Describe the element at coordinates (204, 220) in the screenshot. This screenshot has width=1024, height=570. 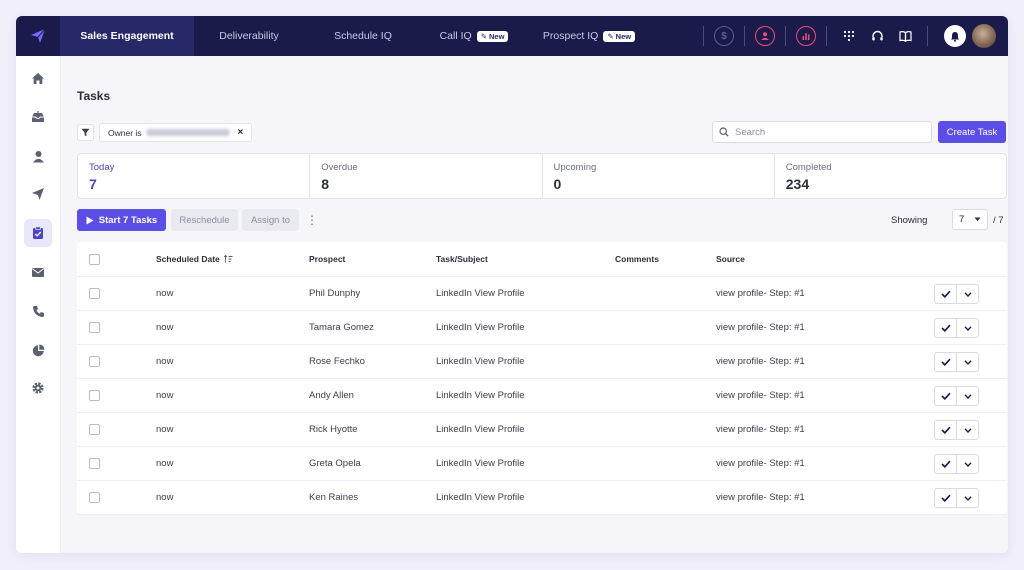
I see `reschedule-button: Reschedule` at that location.